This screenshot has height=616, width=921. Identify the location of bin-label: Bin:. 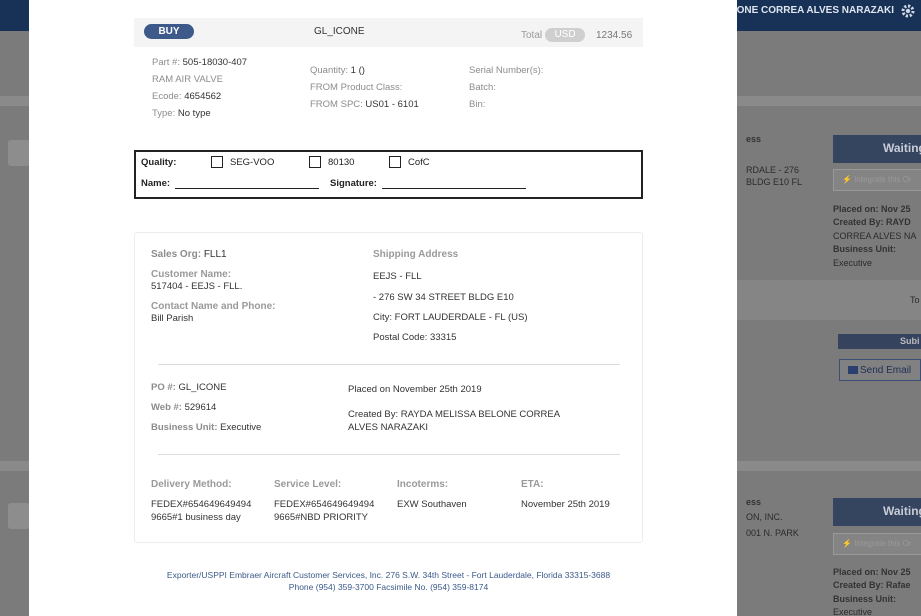
(477, 104).